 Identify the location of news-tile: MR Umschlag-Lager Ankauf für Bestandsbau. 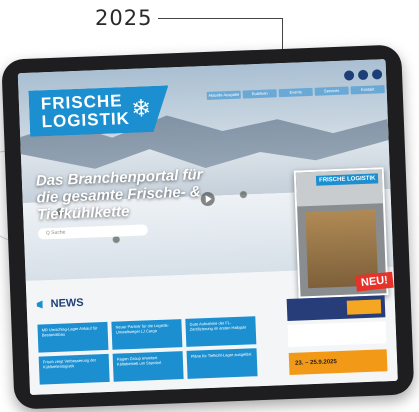
(73, 337).